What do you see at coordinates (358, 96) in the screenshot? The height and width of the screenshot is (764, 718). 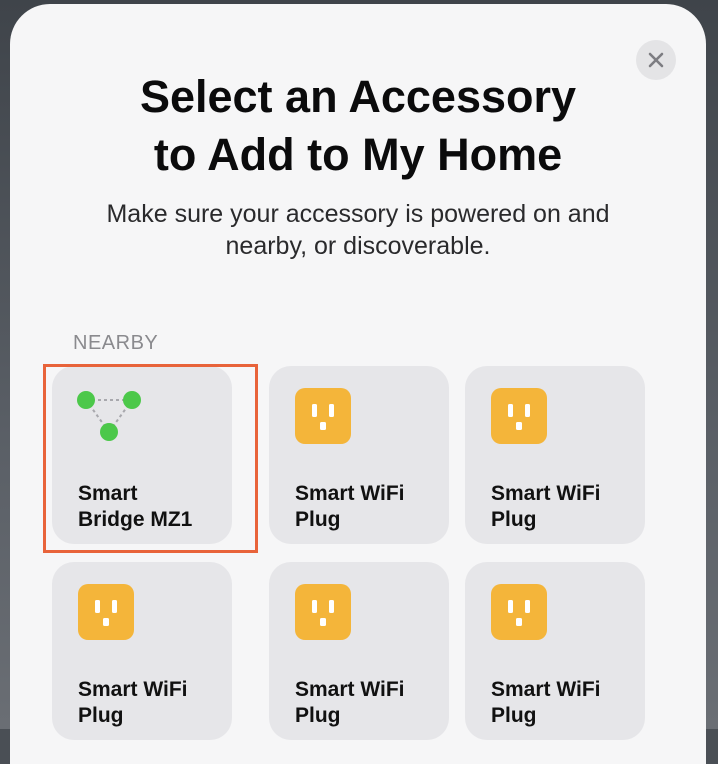 I see `title-line-1: Select an Accessory` at bounding box center [358, 96].